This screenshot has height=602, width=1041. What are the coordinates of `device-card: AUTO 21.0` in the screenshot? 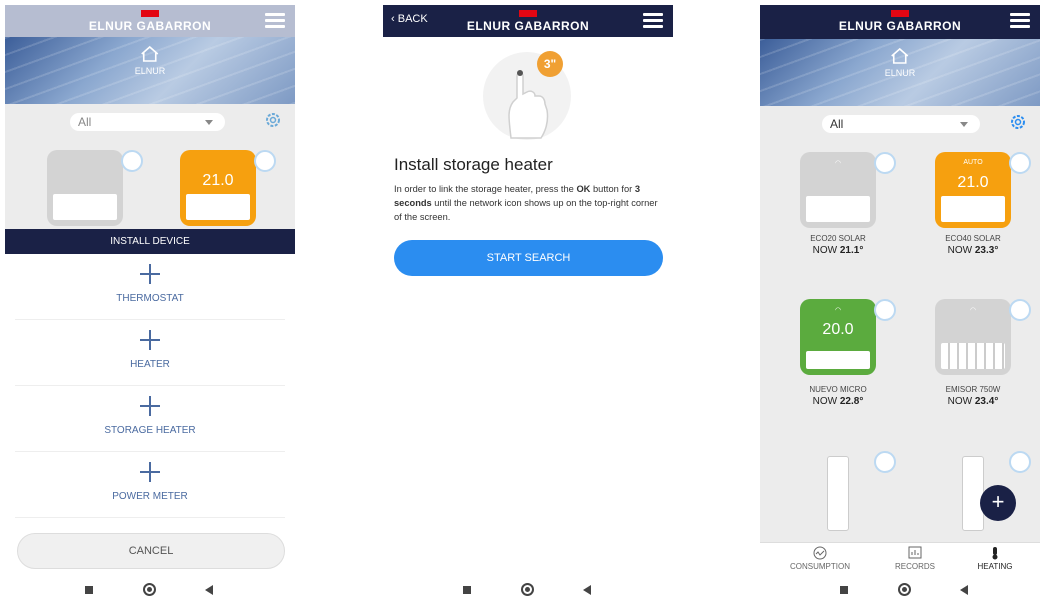 It's located at (973, 190).